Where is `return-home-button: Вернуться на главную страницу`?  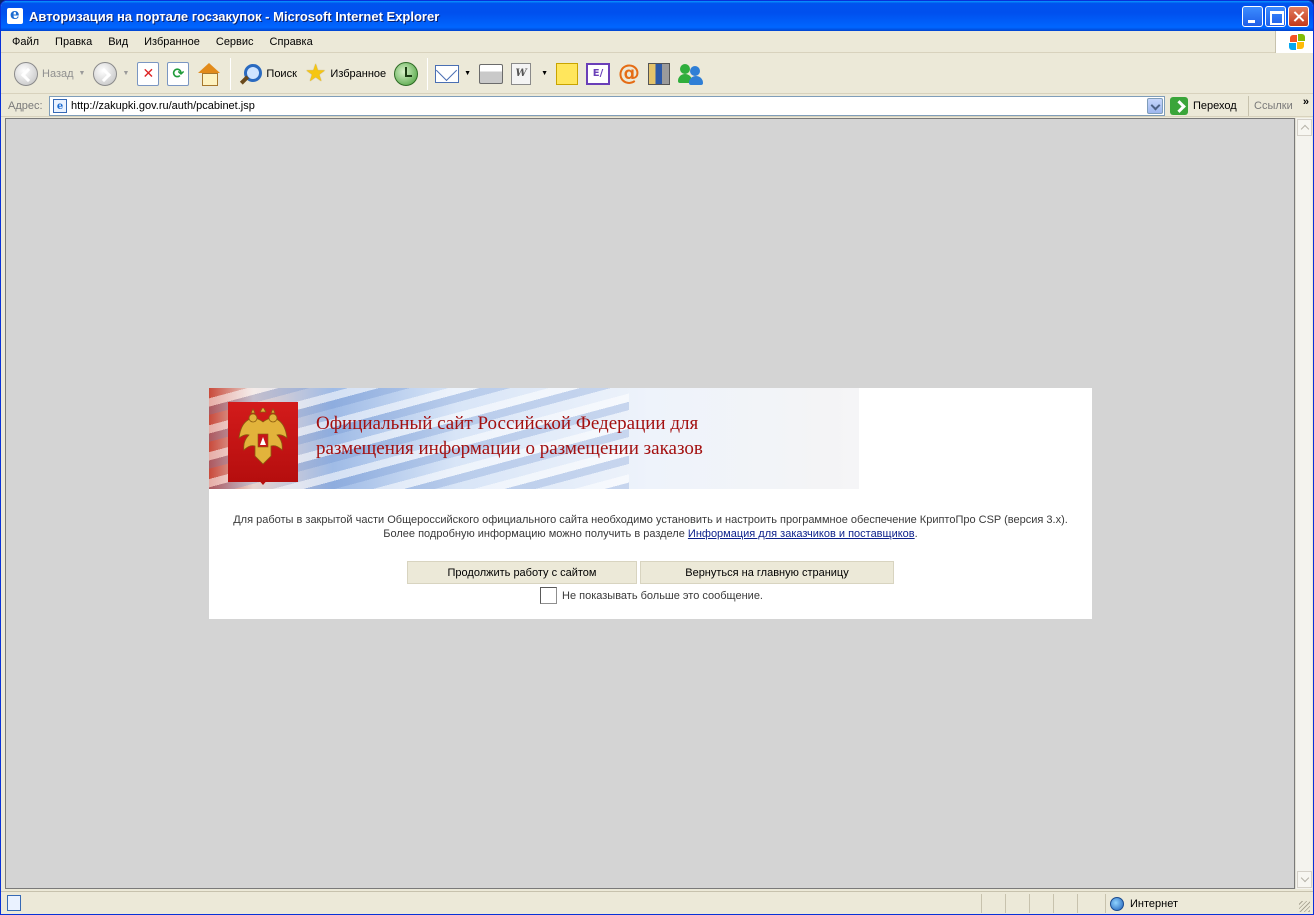 return-home-button: Вернуться на главную страницу is located at coordinates (767, 572).